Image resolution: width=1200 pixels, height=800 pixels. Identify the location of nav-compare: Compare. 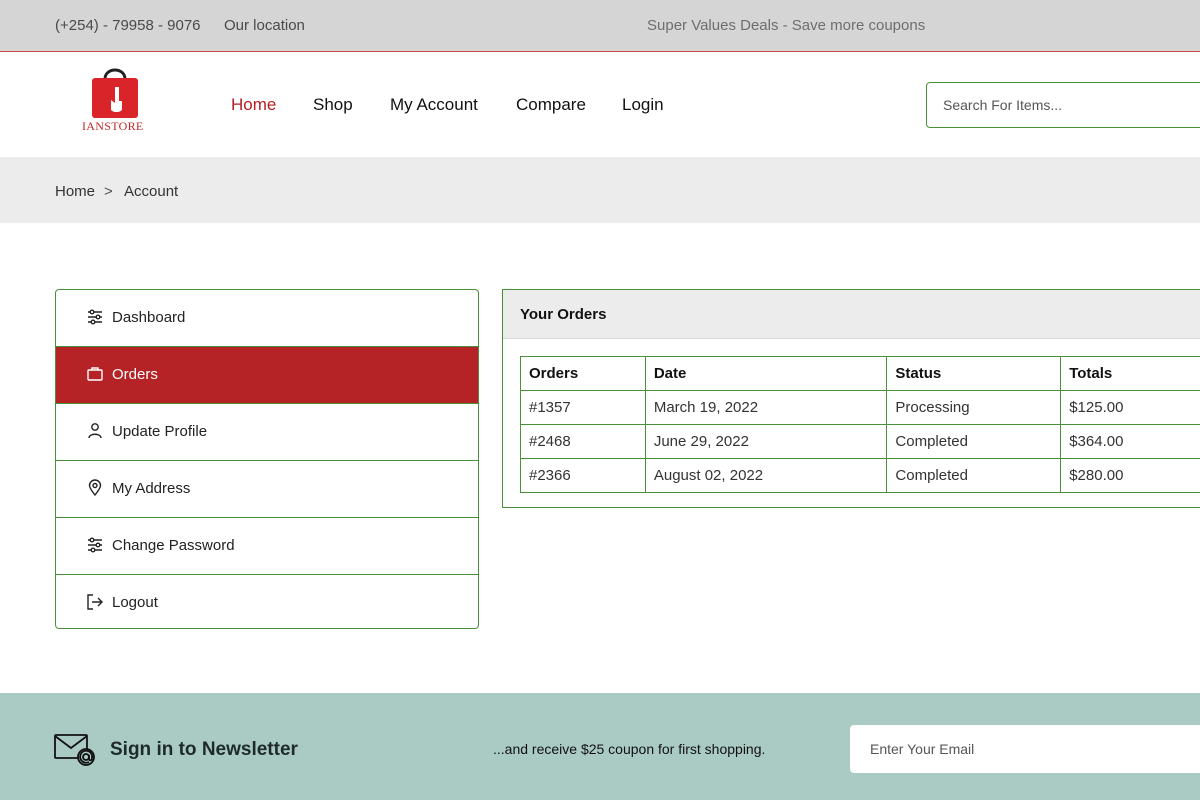
(551, 105).